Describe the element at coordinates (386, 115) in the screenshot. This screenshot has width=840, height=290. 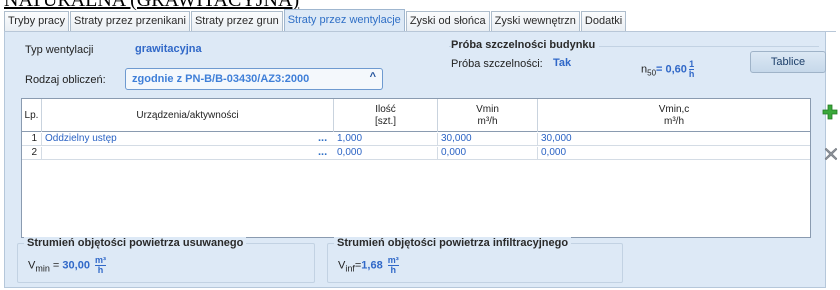
I see `column-header-quantity: Ilość [szt.]` at that location.